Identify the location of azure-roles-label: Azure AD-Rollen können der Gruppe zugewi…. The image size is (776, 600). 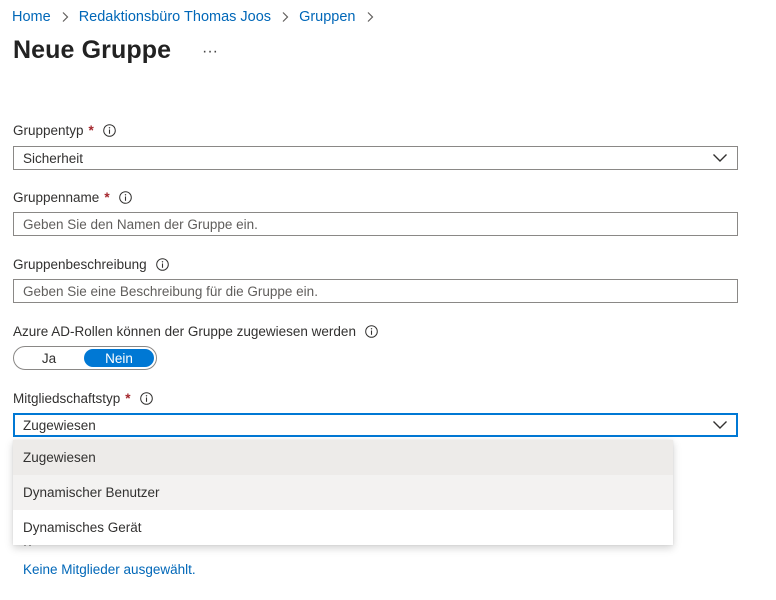
(195, 331).